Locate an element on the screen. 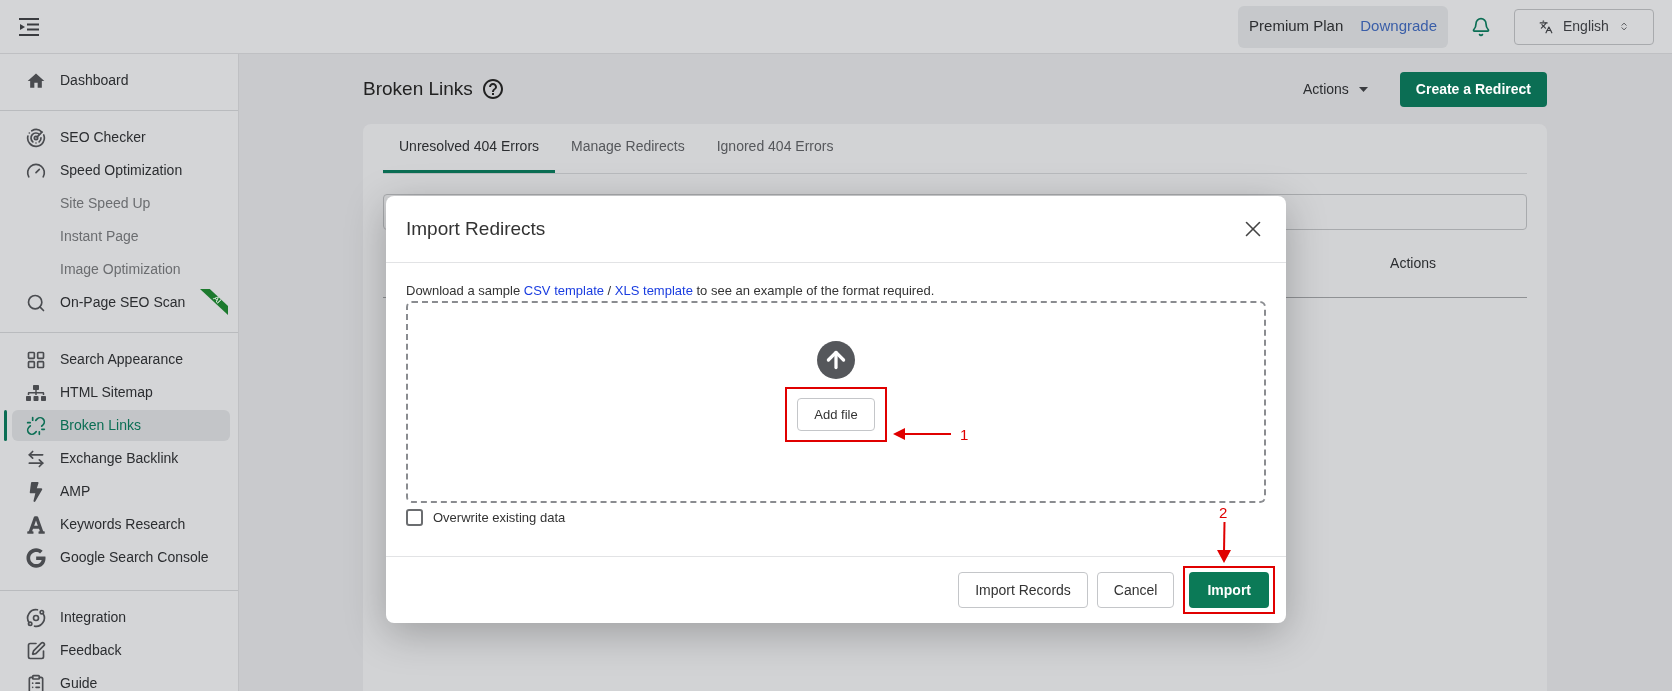 Image resolution: width=1672 pixels, height=691 pixels. downgrade-link: Downgrade is located at coordinates (1398, 26).